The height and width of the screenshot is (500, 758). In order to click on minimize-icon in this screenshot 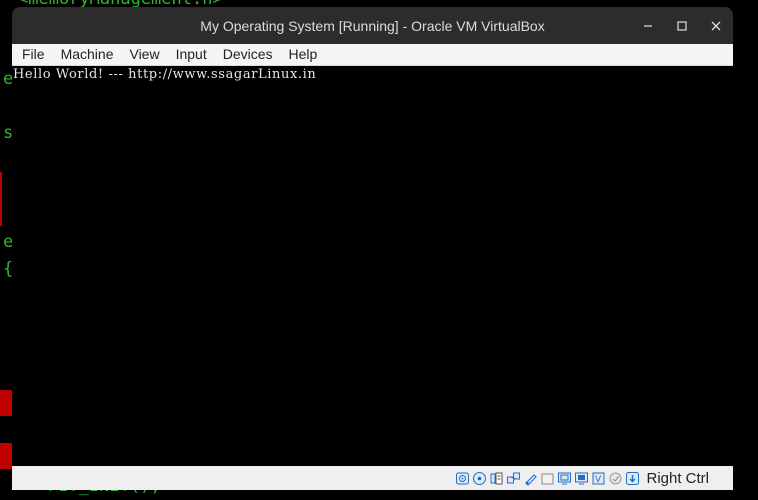, I will do `click(648, 25)`.